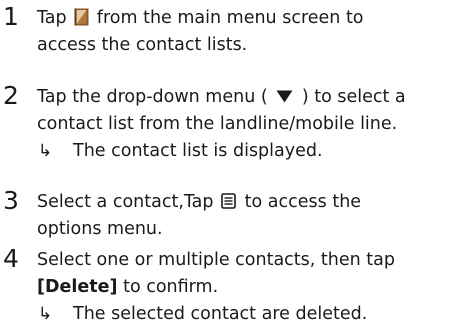 This screenshot has height=329, width=472. I want to click on step-number: 4, so click(11, 258).